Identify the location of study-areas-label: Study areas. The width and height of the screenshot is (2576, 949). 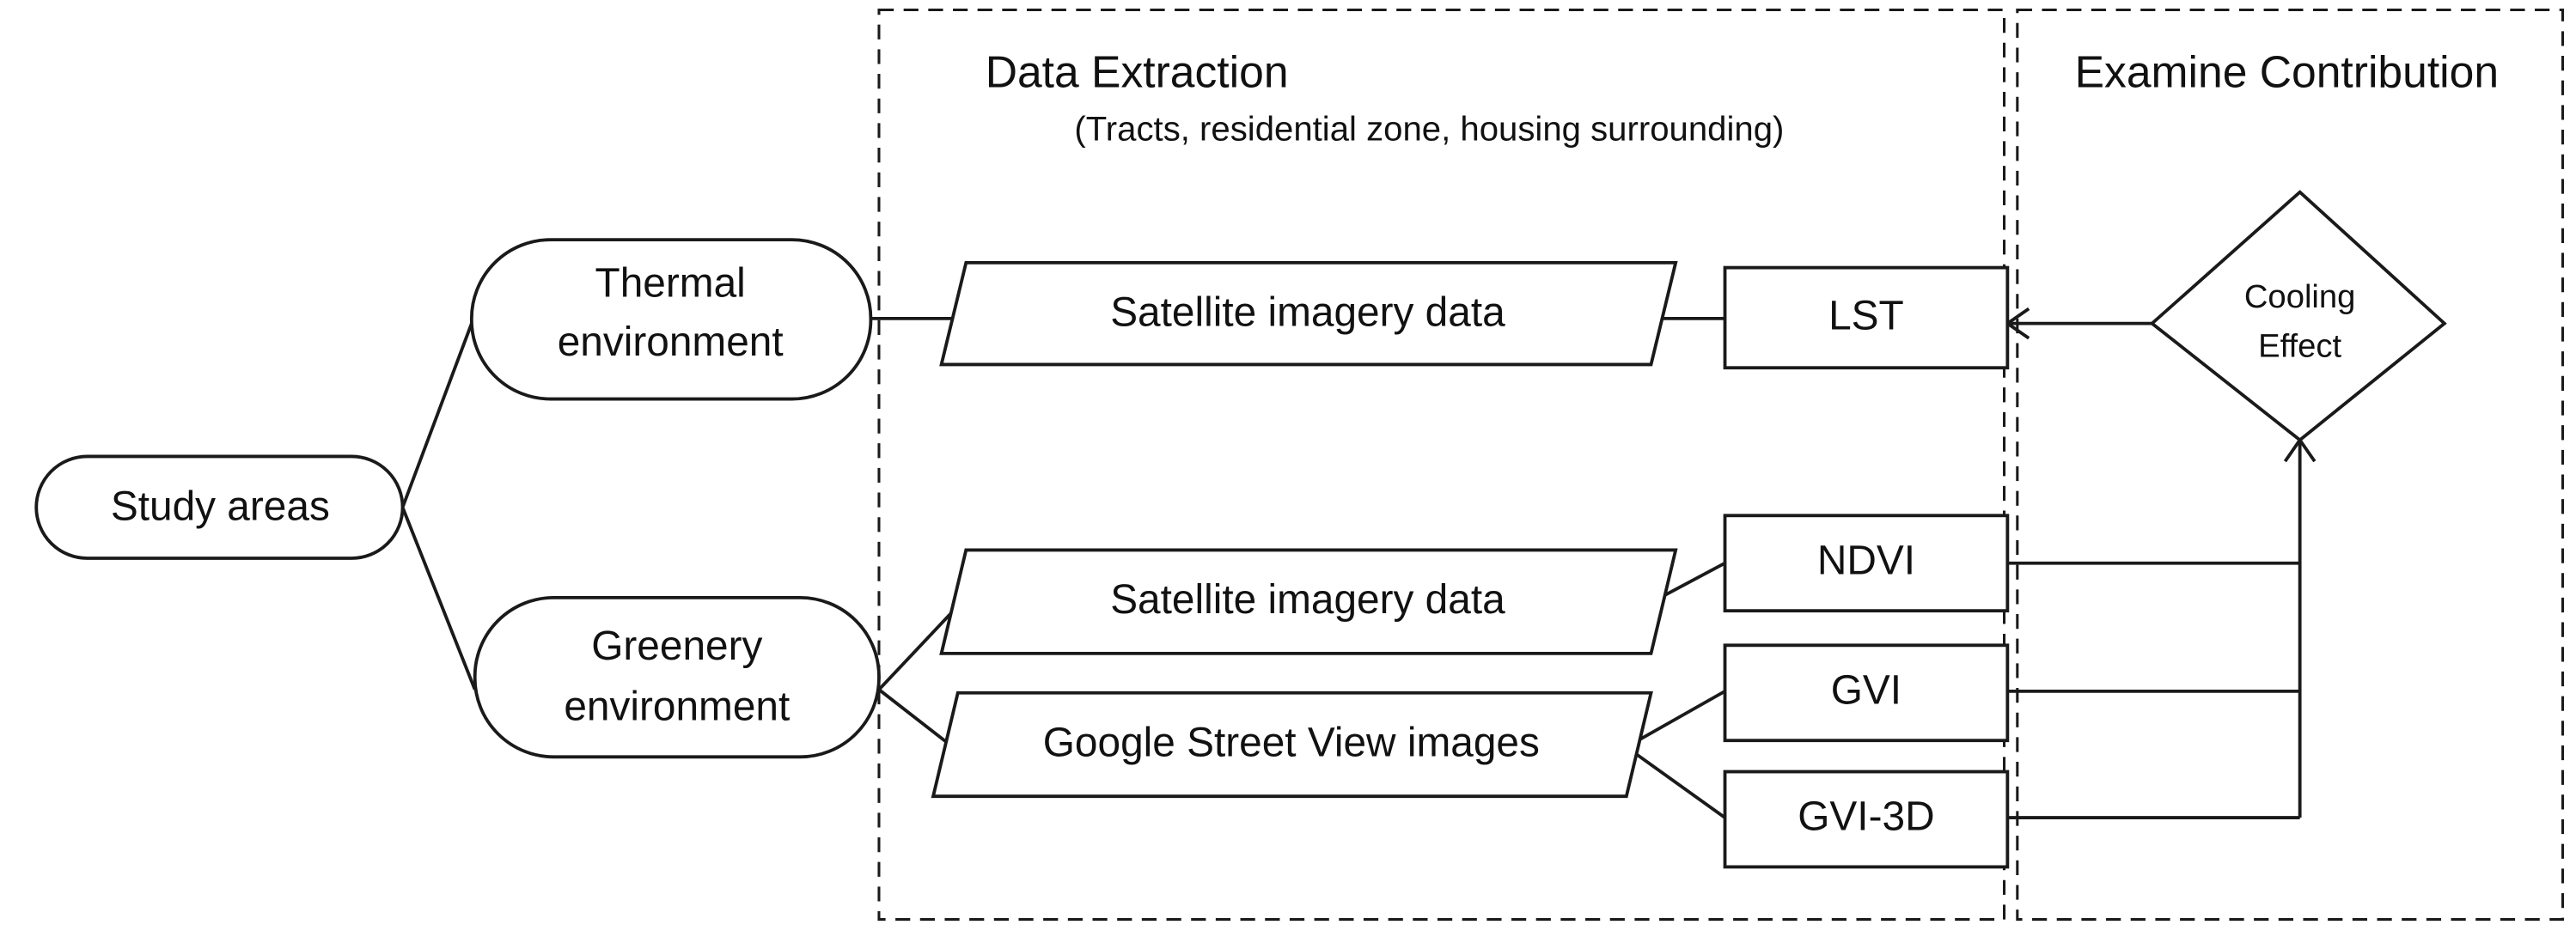
(221, 506).